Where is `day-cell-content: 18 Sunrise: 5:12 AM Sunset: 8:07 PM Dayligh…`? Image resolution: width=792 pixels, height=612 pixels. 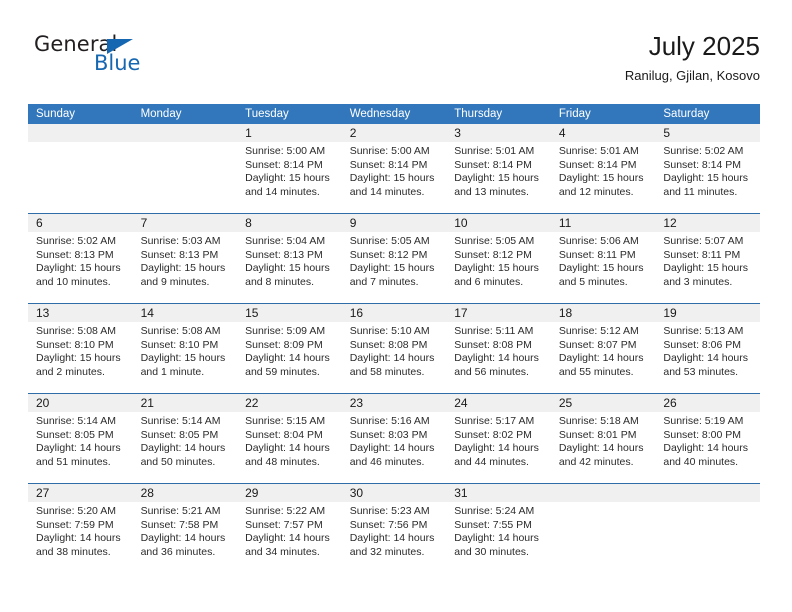
day-cell-content: 18 Sunrise: 5:12 AM Sunset: 8:07 PM Dayligh… is located at coordinates (603, 348).